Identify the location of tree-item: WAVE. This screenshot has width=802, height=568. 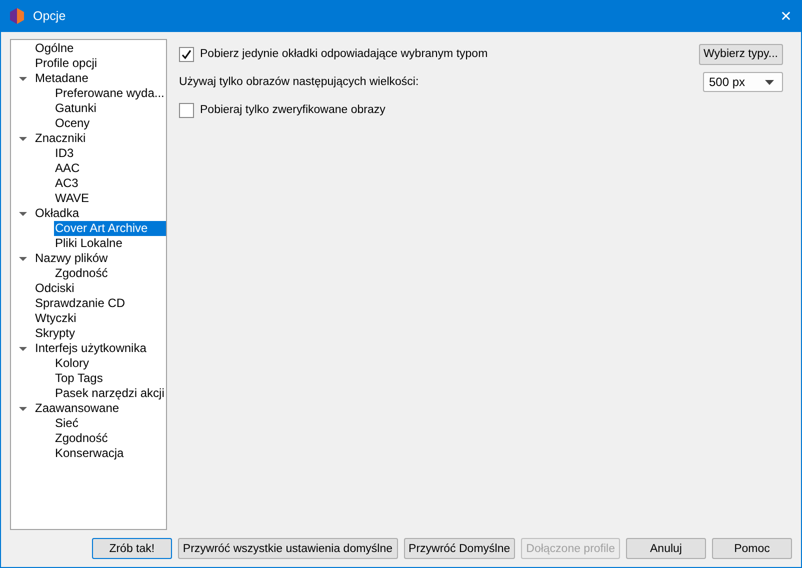
(74, 198).